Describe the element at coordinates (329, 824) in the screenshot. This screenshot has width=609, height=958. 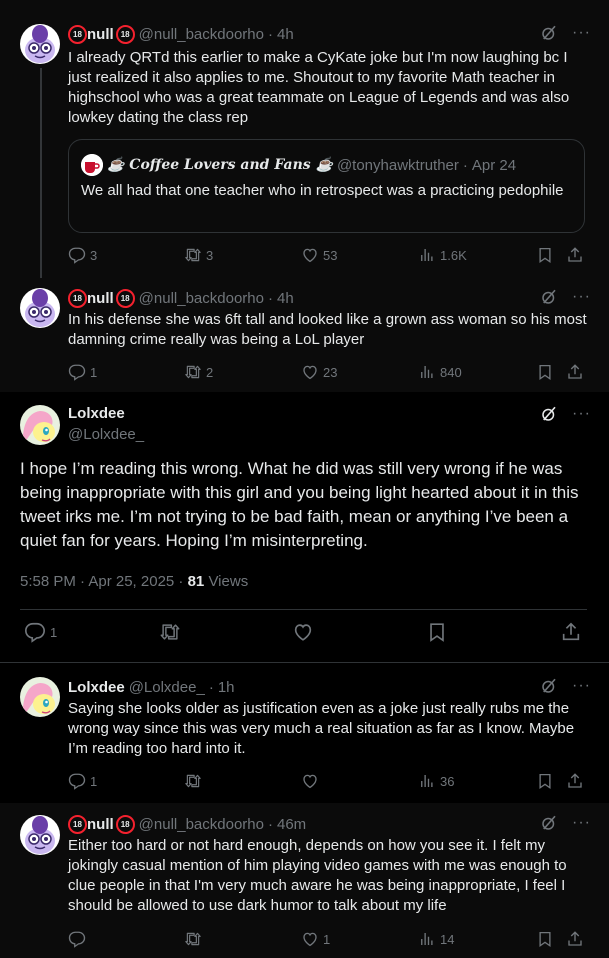
I see `tweet-header: 18 null 18 @null_backdoorho · 46m ···` at that location.